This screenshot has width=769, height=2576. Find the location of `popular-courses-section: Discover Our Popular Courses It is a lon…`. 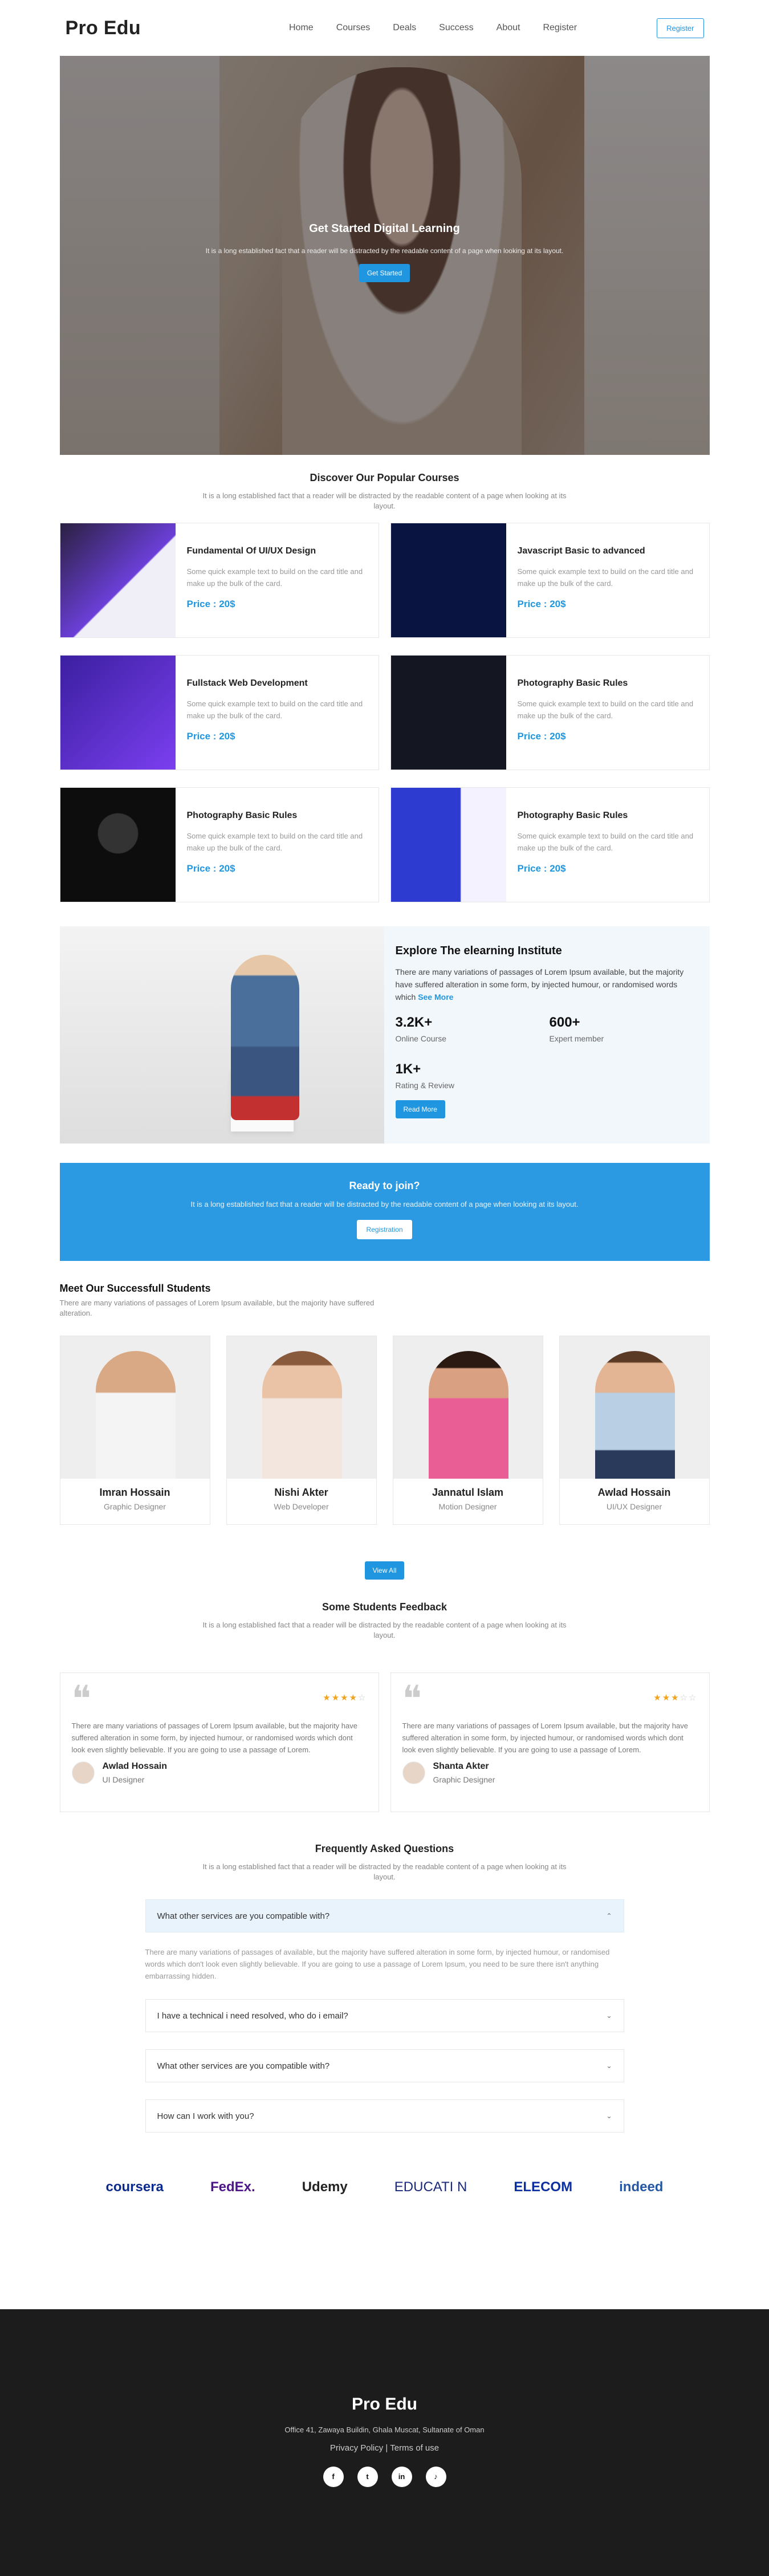

popular-courses-section: Discover Our Popular Courses It is a lon… is located at coordinates (384, 687).